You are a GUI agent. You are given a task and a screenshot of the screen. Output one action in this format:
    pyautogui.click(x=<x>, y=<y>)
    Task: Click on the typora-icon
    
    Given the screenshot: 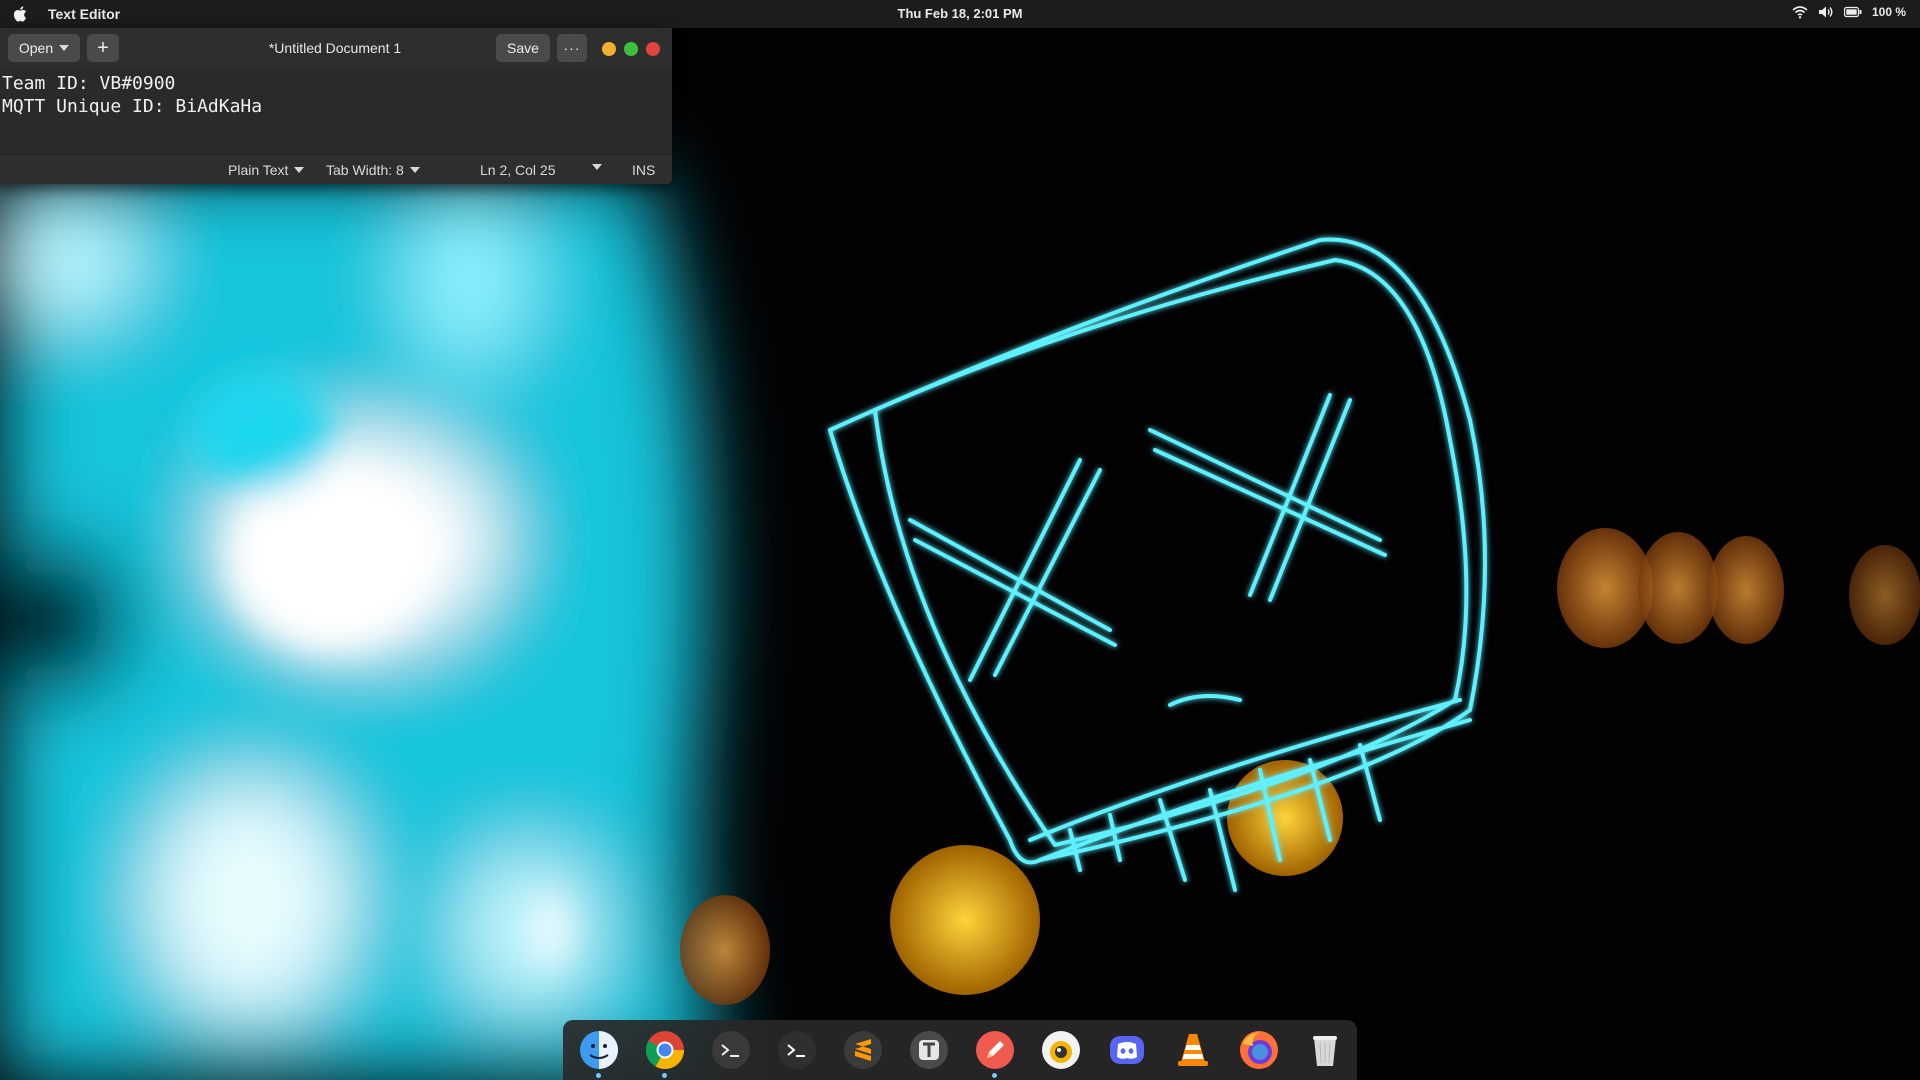 What is the action you would take?
    pyautogui.click(x=929, y=1050)
    